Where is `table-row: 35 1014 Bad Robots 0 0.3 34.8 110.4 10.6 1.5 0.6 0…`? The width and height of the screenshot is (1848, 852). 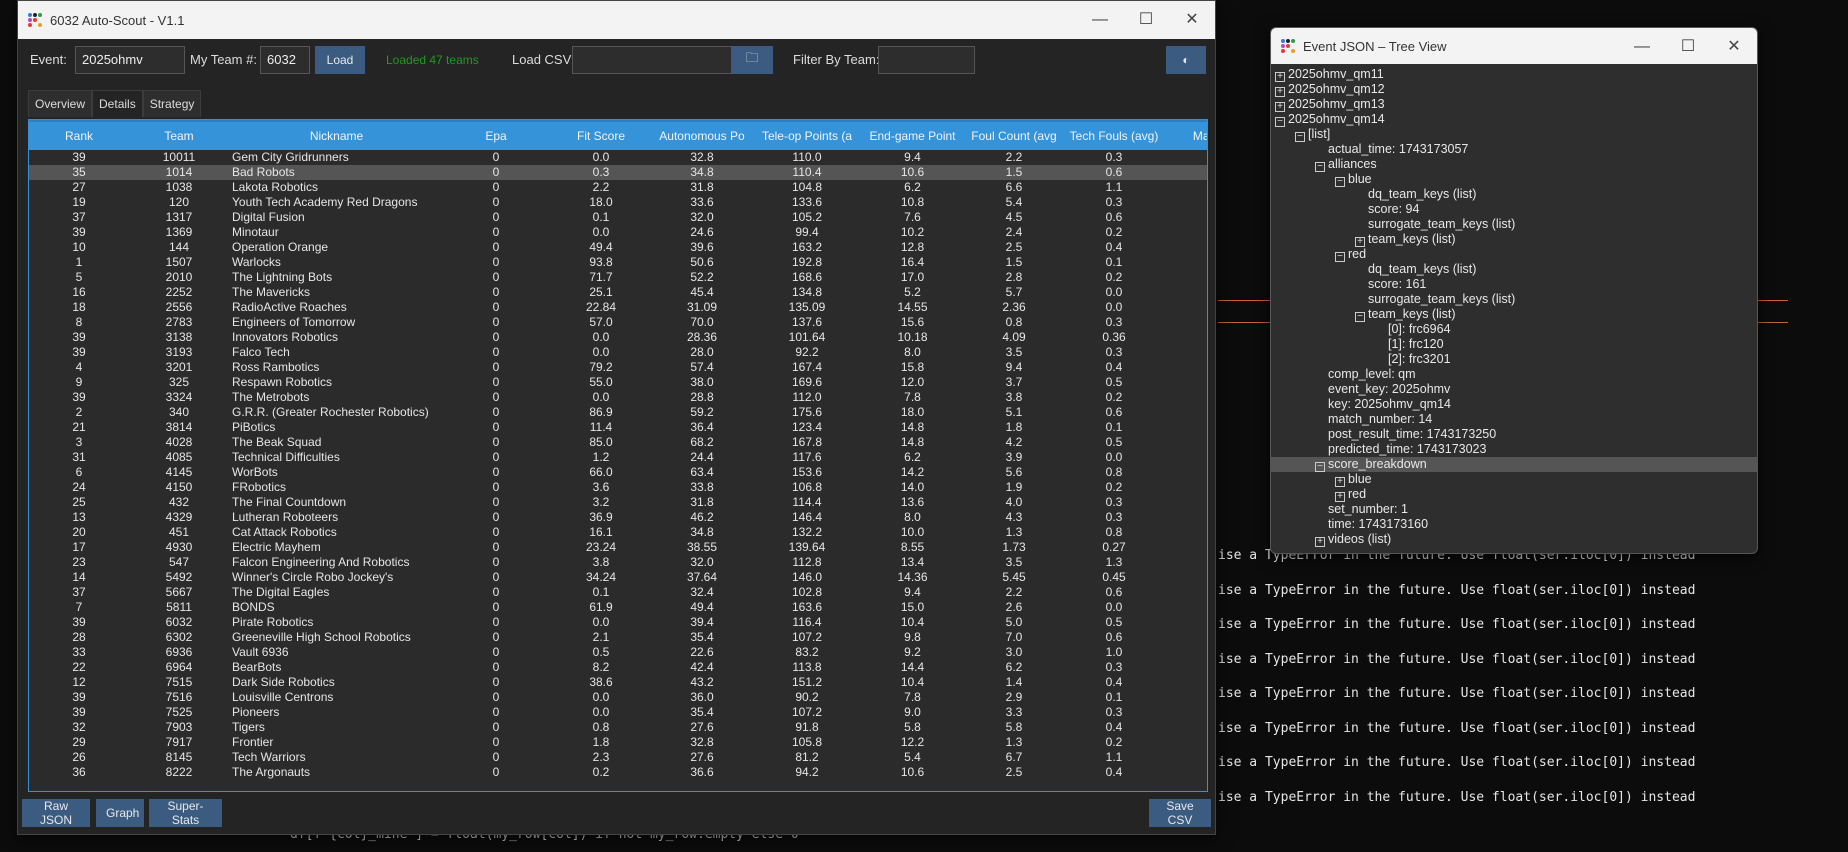 table-row: 35 1014 Bad Robots 0 0.3 34.8 110.4 10.6 1.5 0.6 0… is located at coordinates (618, 172).